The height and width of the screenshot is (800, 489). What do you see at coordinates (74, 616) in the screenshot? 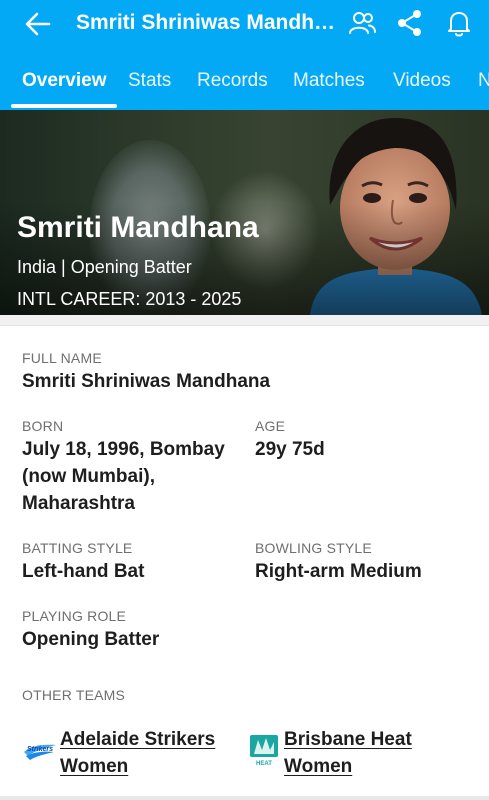
I see `playing-role-label: PLAYING ROLE` at bounding box center [74, 616].